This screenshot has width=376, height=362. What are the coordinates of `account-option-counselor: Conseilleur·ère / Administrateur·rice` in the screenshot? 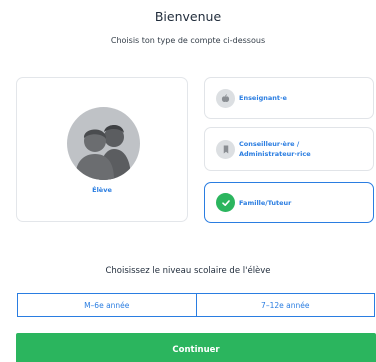 It's located at (289, 149).